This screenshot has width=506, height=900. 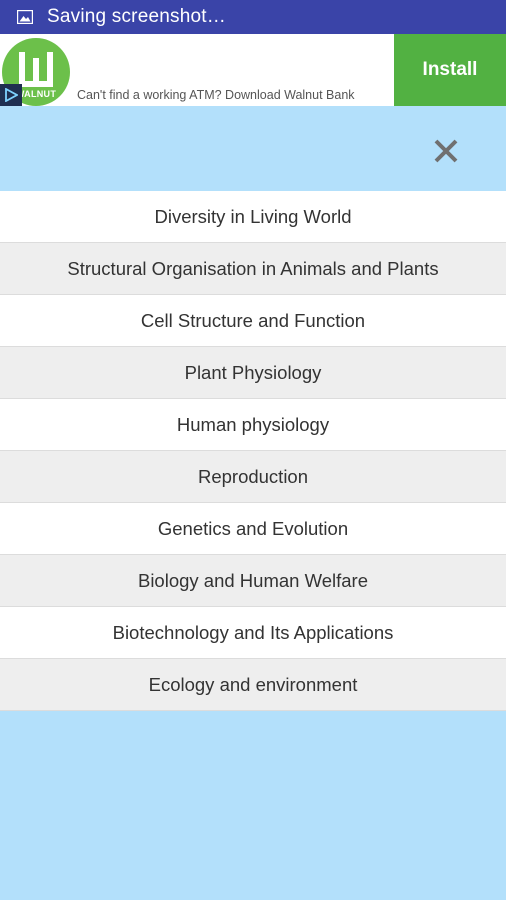 What do you see at coordinates (253, 148) in the screenshot?
I see `header` at bounding box center [253, 148].